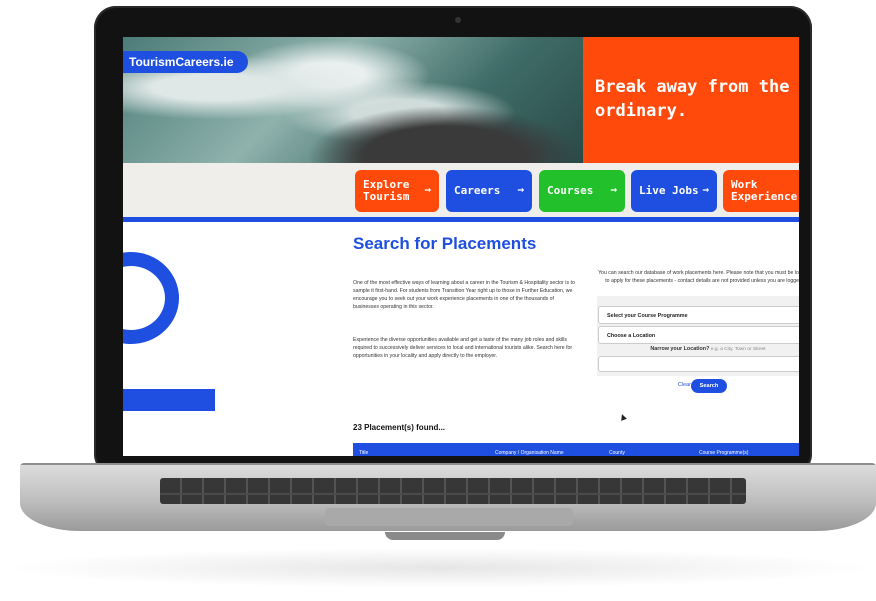 This screenshot has width=876, height=601. Describe the element at coordinates (453, 494) in the screenshot. I see `keyboard-row-divider` at that location.